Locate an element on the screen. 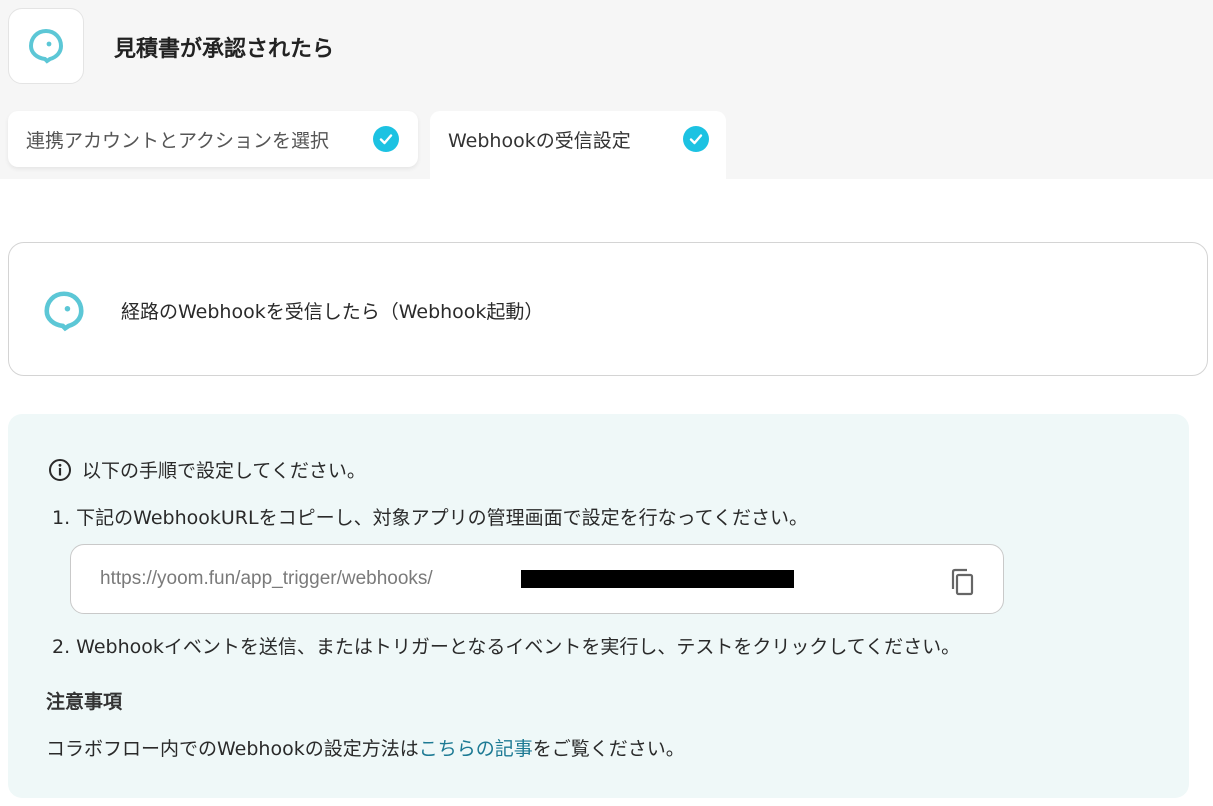 The height and width of the screenshot is (806, 1213). copy-button is located at coordinates (962, 582).